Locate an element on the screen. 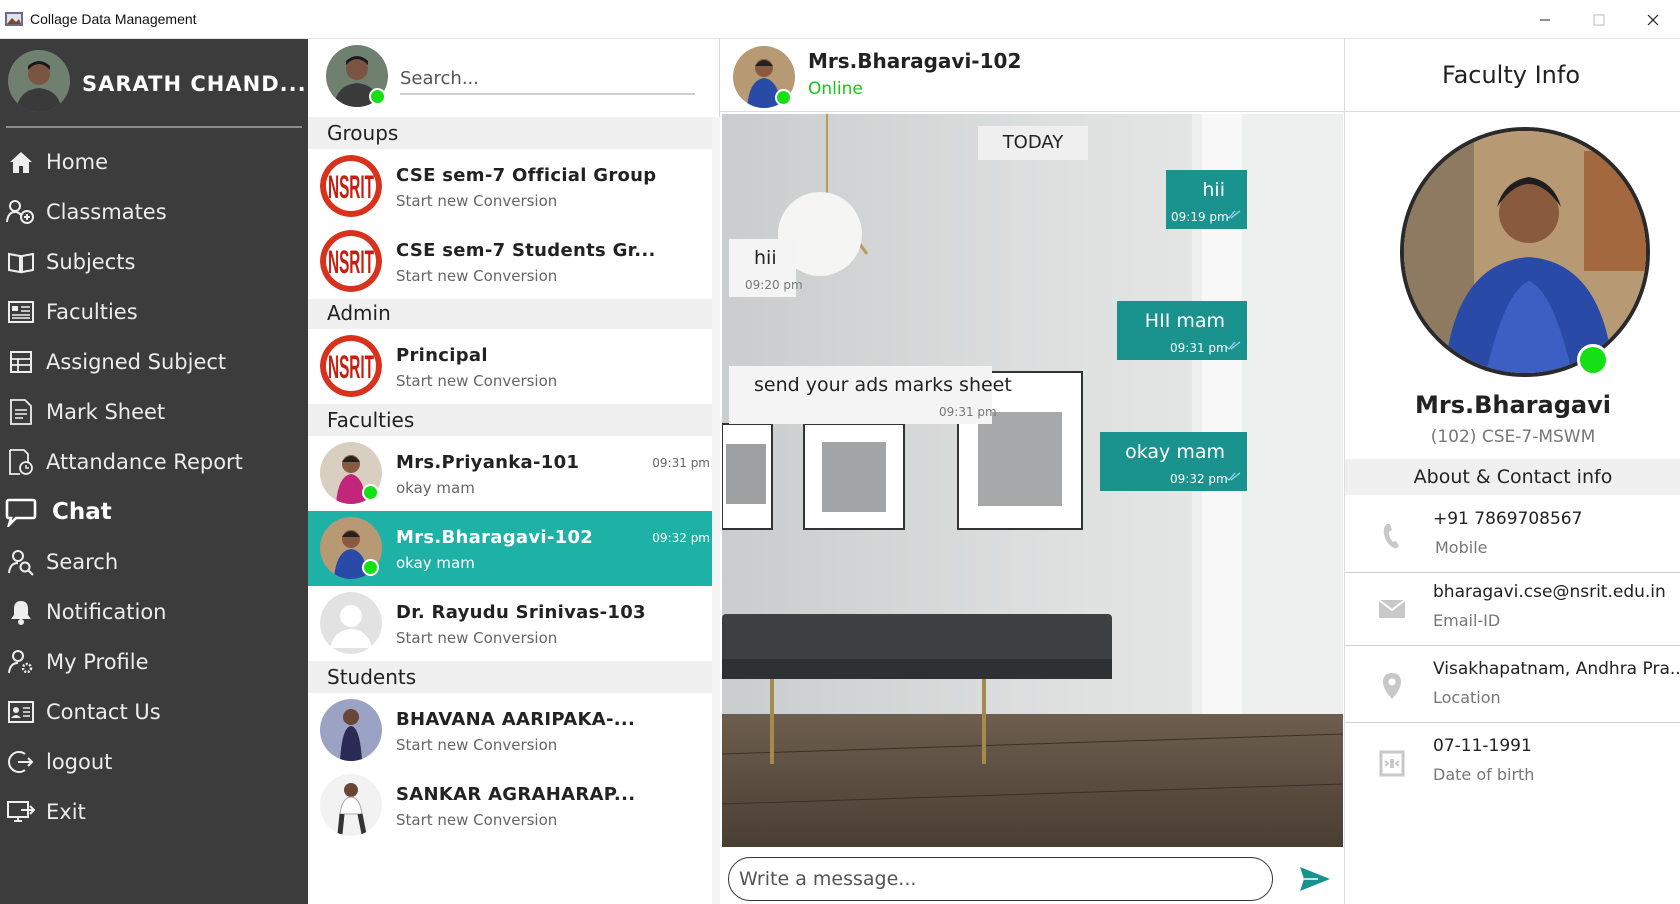 The height and width of the screenshot is (904, 1680). sidebar-item-classmates: Classmates is located at coordinates (154, 212).